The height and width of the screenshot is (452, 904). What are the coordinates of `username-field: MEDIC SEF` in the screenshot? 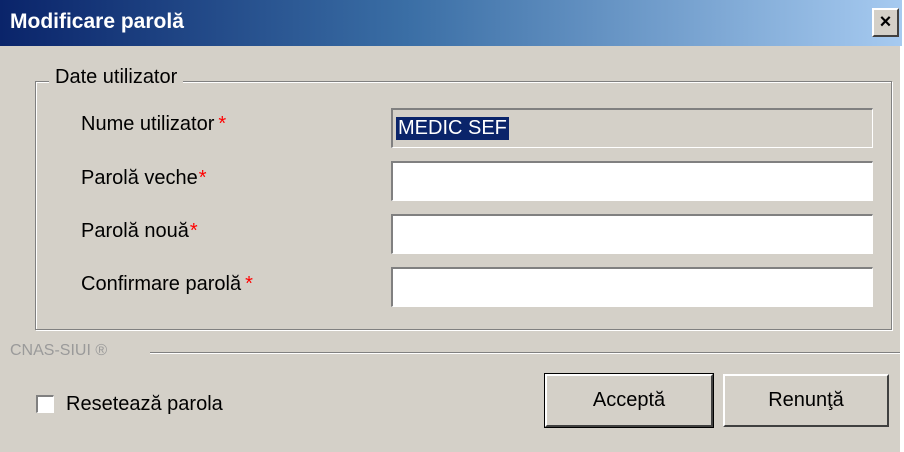 It's located at (632, 128).